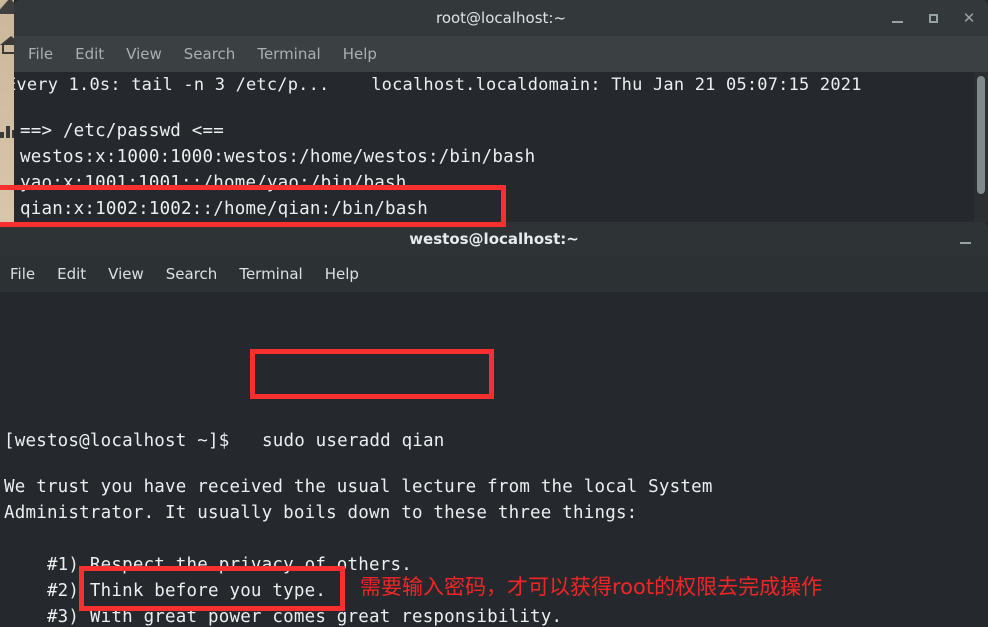 The height and width of the screenshot is (627, 988). I want to click on typed-command: sudo useradd qian, so click(353, 441).